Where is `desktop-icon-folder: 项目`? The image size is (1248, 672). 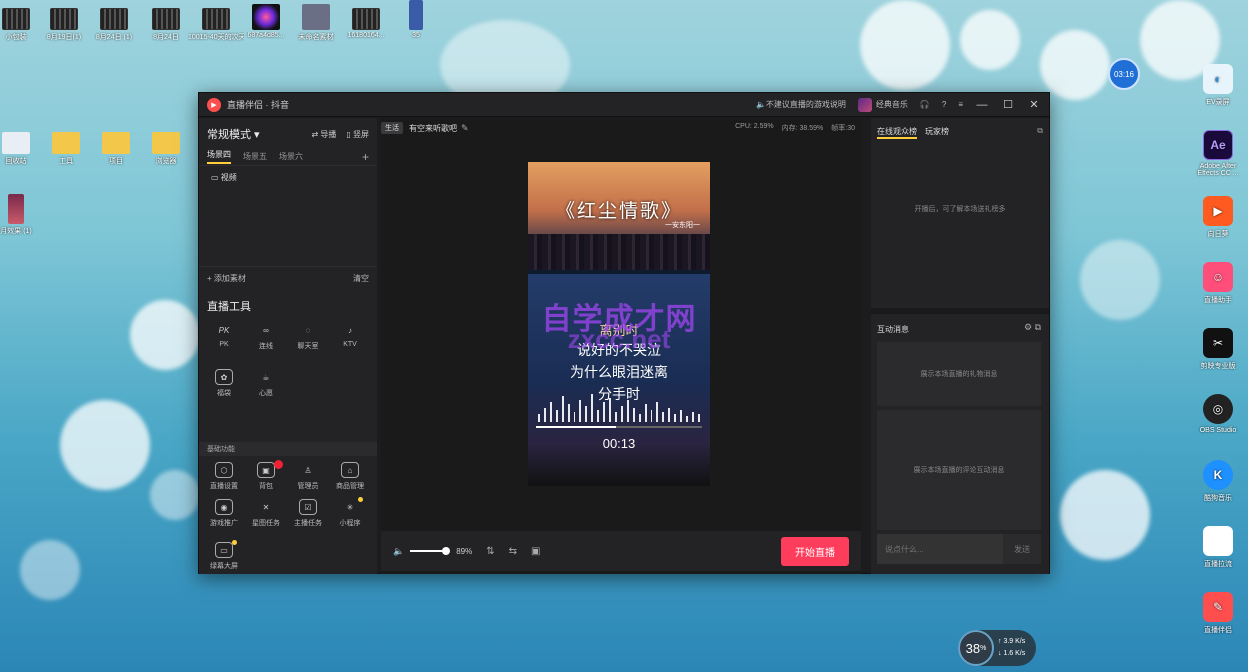 desktop-icon-folder: 项目 is located at coordinates (116, 149).